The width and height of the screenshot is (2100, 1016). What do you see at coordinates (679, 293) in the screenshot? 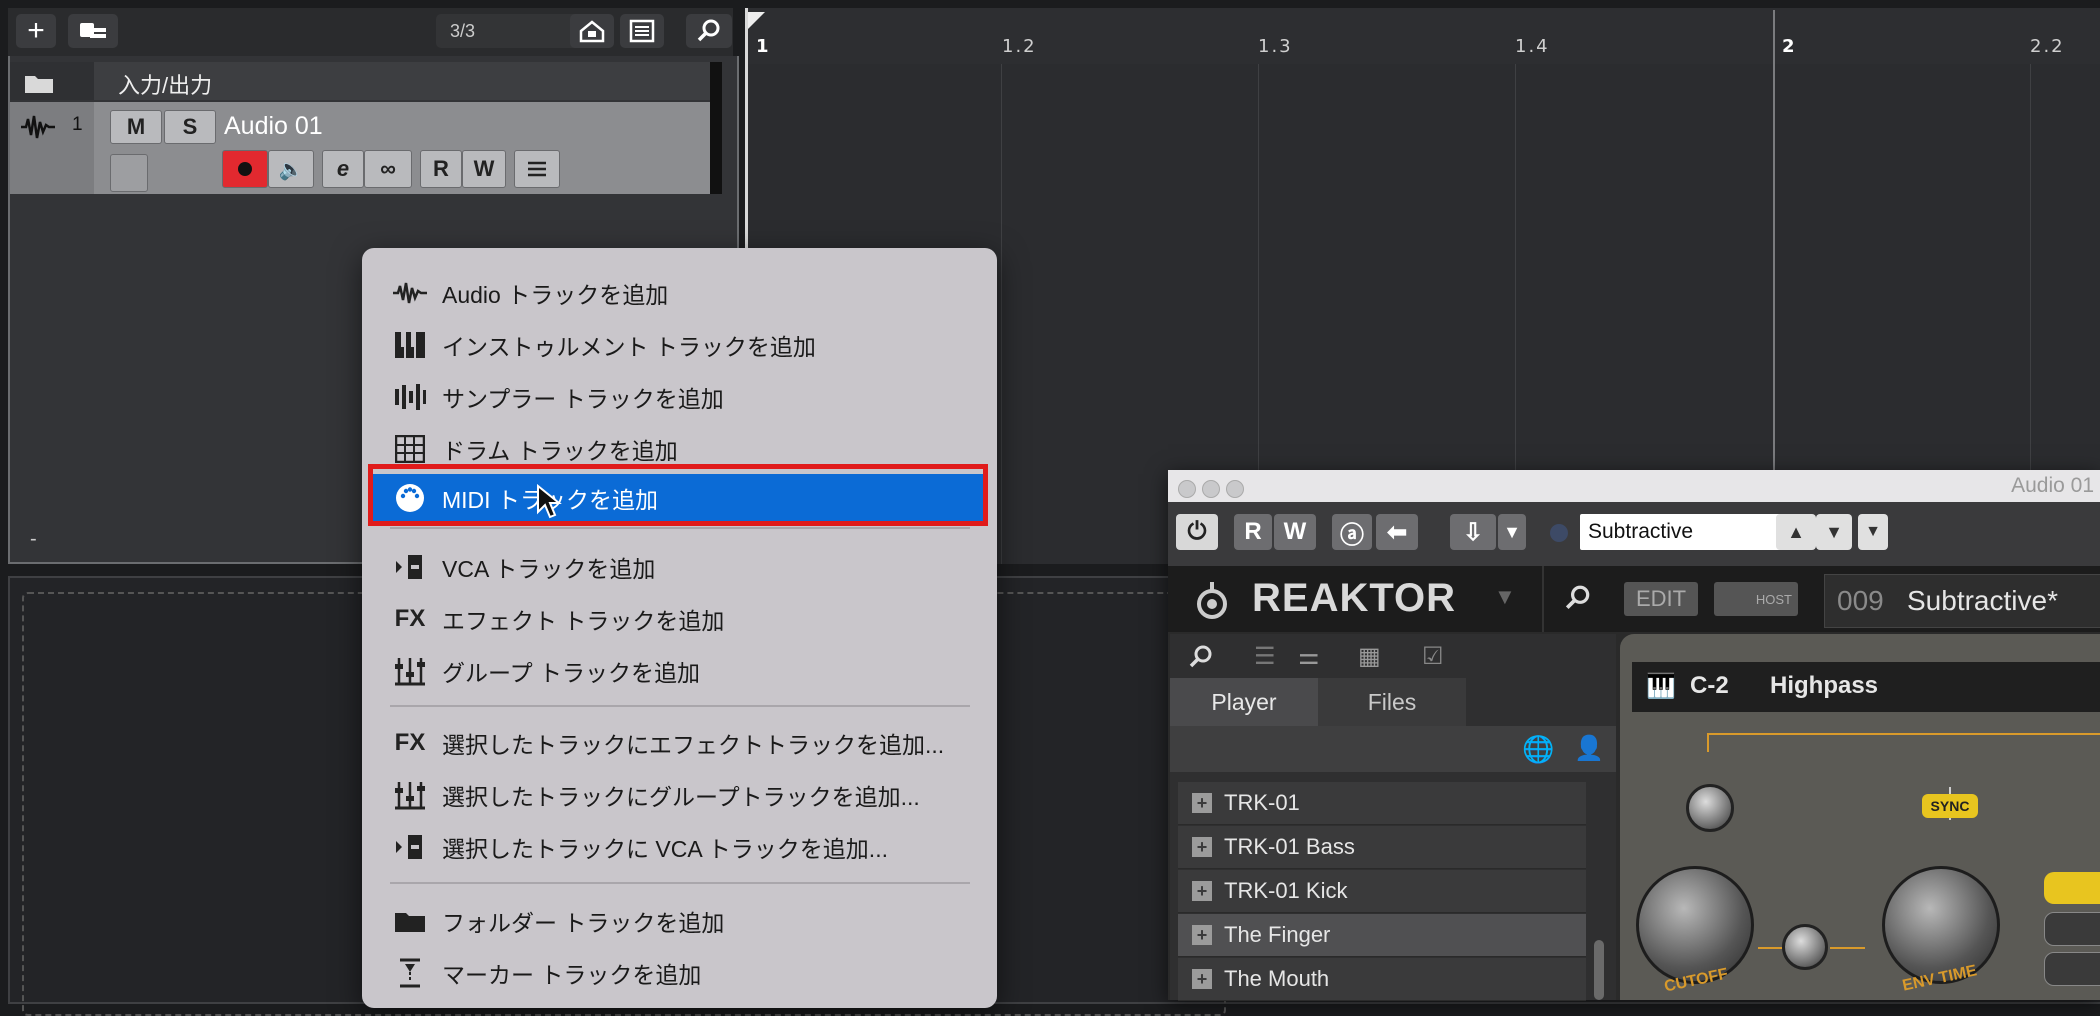
I see `menu-item-add-audio-track: Audio トラックを追加` at bounding box center [679, 293].